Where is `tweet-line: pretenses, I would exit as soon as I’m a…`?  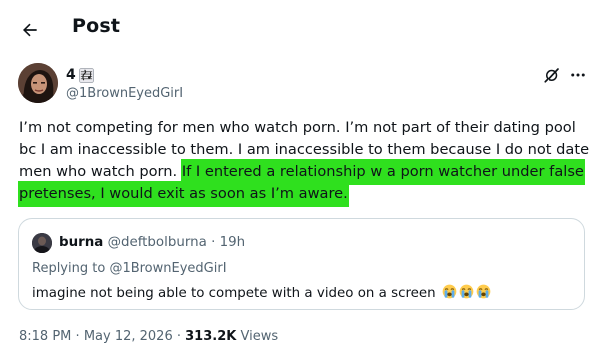 tweet-line: pretenses, I would exit as soon as I’m a… is located at coordinates (304, 194).